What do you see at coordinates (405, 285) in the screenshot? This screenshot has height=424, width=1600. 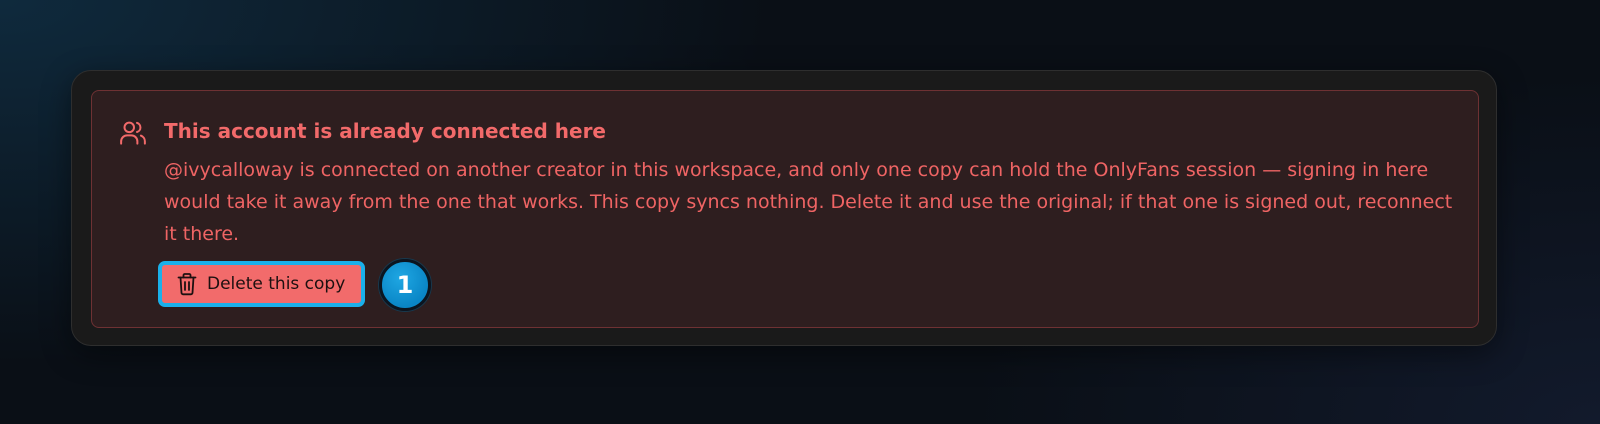 I see `step-marker: 1` at bounding box center [405, 285].